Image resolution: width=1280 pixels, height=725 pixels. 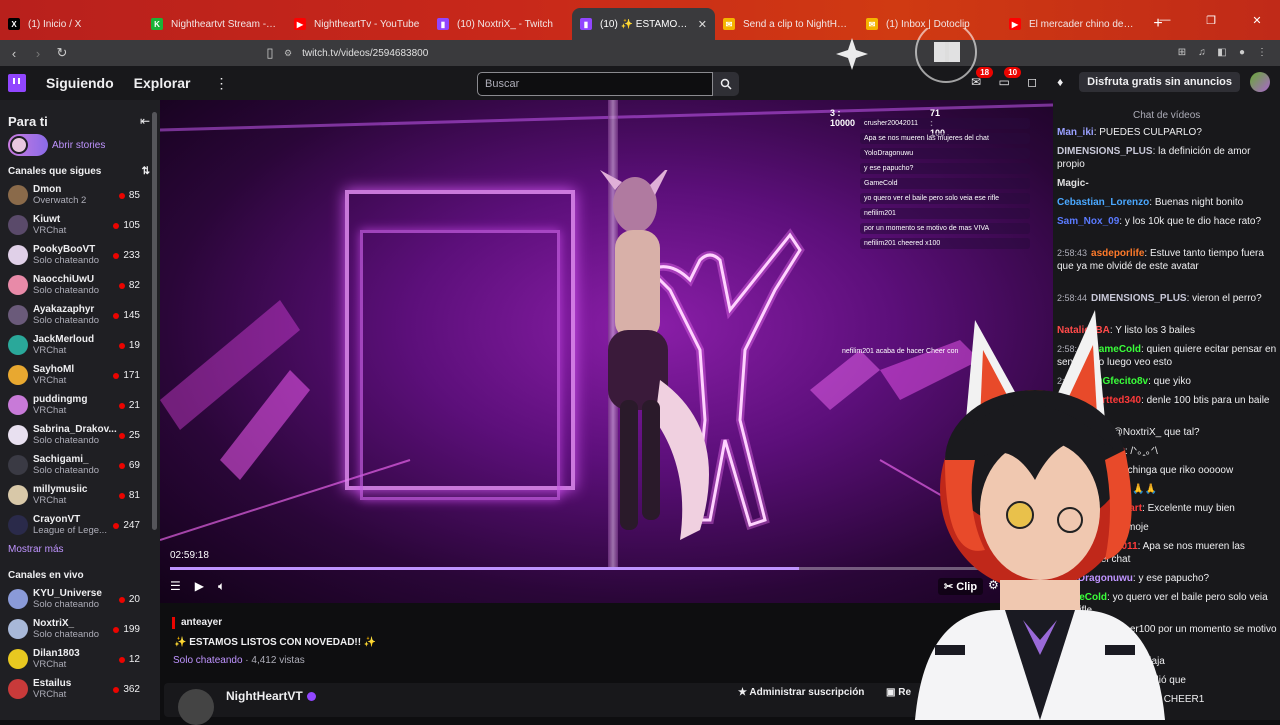 What do you see at coordinates (221, 83) in the screenshot?
I see `more-options-icon: ⋮` at bounding box center [221, 83].